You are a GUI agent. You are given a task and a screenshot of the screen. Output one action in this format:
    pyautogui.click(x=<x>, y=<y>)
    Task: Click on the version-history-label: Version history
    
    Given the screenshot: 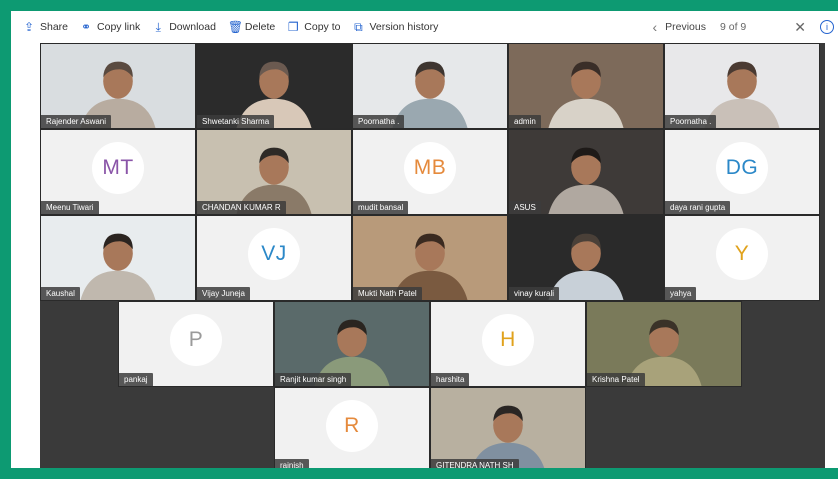 What is the action you would take?
    pyautogui.click(x=404, y=27)
    